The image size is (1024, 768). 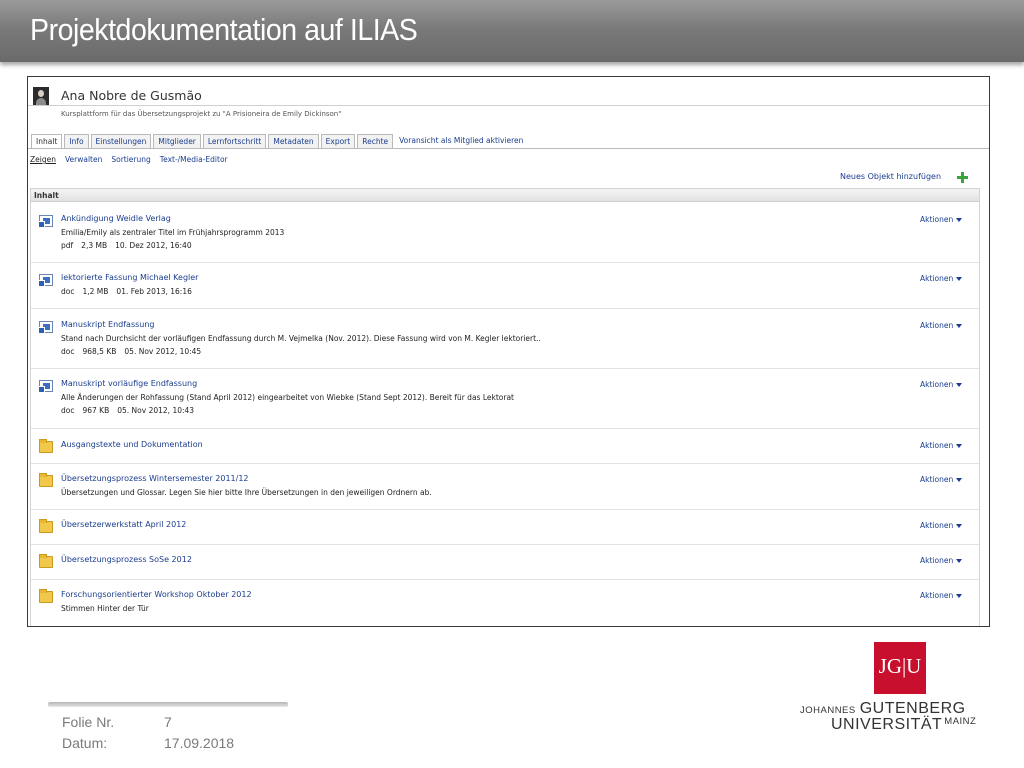 I want to click on item-title: lektorierte Fassung Michael Kegler, so click(x=129, y=277).